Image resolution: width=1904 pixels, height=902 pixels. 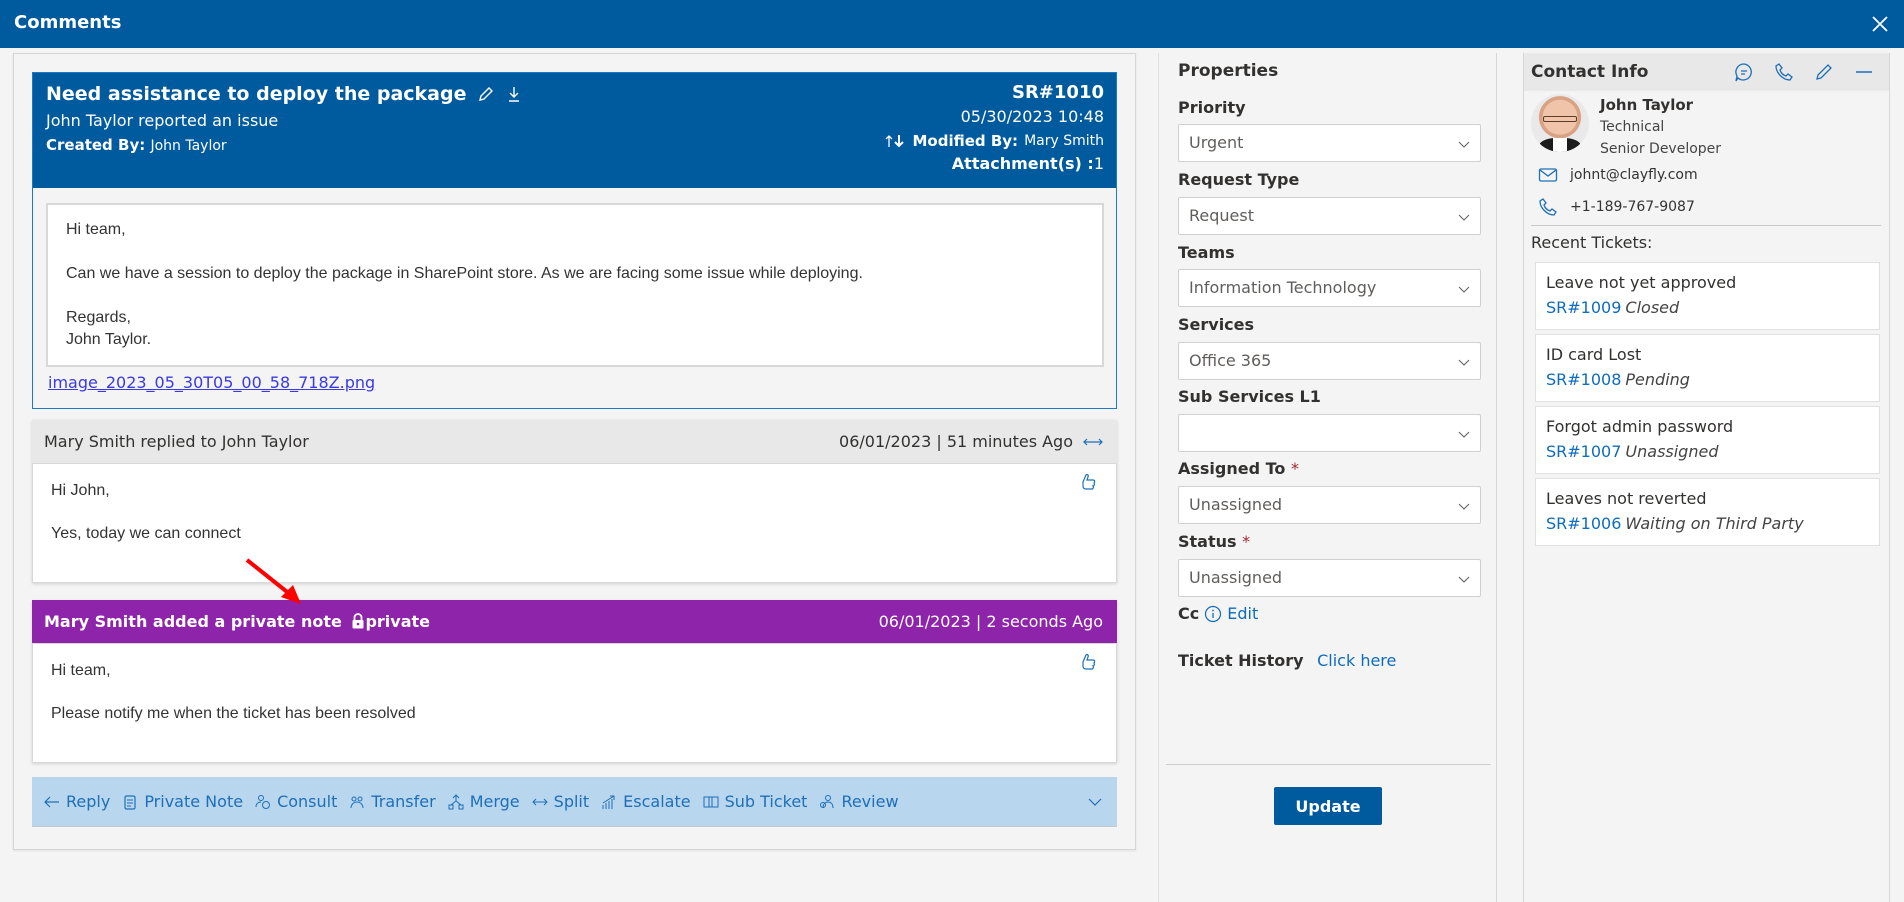 I want to click on teams-label: Teams, so click(x=1206, y=252).